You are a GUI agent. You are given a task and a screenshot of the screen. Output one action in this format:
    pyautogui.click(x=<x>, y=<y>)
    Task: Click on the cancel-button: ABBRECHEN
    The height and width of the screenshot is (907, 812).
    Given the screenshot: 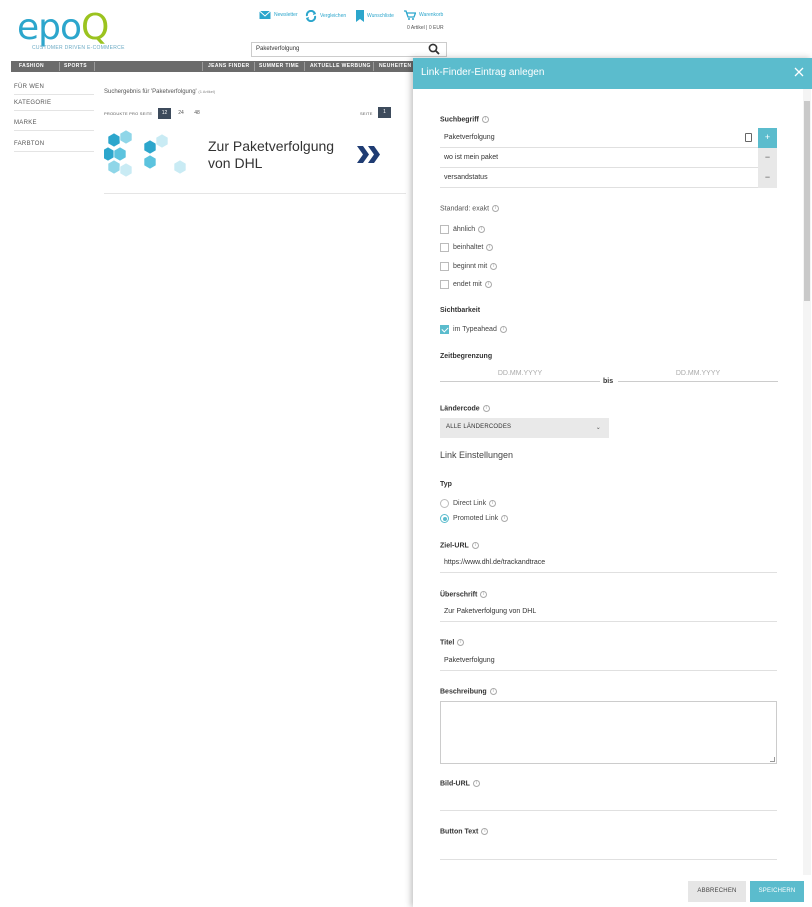 What is the action you would take?
    pyautogui.click(x=717, y=891)
    